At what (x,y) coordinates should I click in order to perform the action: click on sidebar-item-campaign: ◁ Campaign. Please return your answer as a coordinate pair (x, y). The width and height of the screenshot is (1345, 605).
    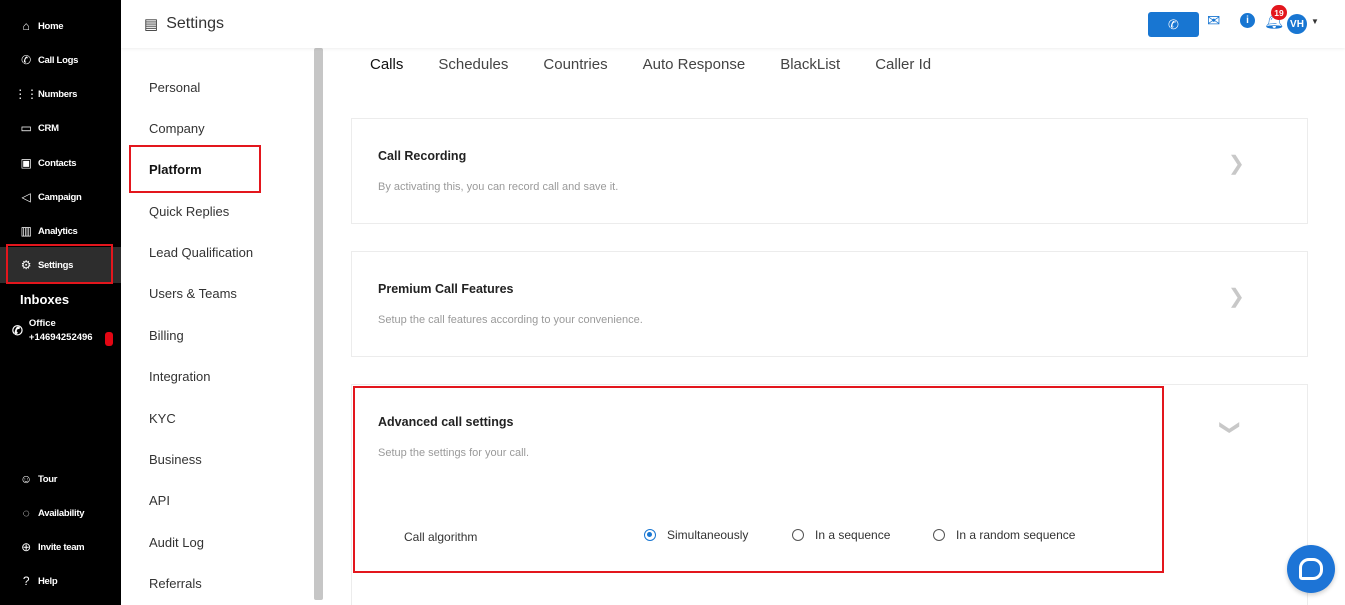
    Looking at the image, I should click on (60, 197).